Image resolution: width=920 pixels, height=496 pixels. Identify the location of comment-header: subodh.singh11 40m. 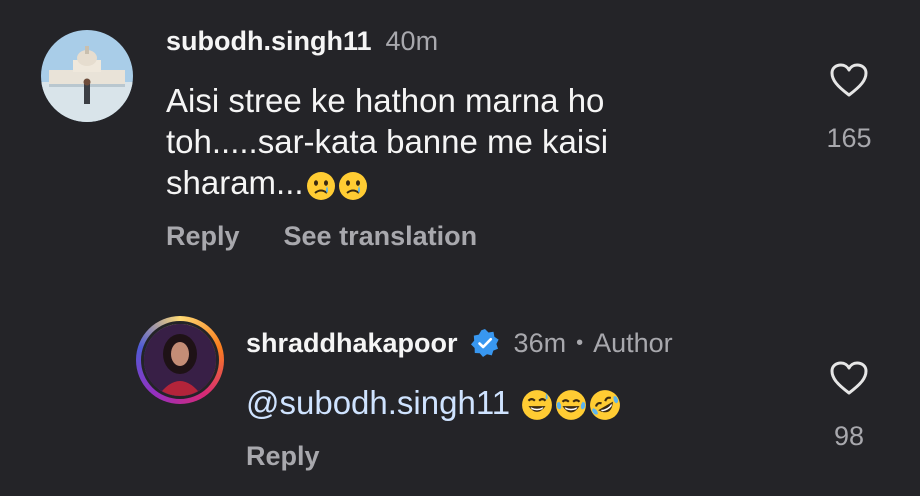
(302, 41).